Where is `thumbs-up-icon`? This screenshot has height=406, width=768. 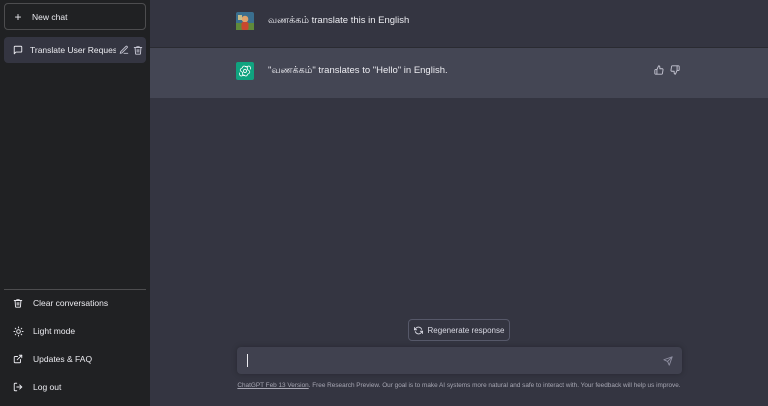
thumbs-up-icon is located at coordinates (659, 70).